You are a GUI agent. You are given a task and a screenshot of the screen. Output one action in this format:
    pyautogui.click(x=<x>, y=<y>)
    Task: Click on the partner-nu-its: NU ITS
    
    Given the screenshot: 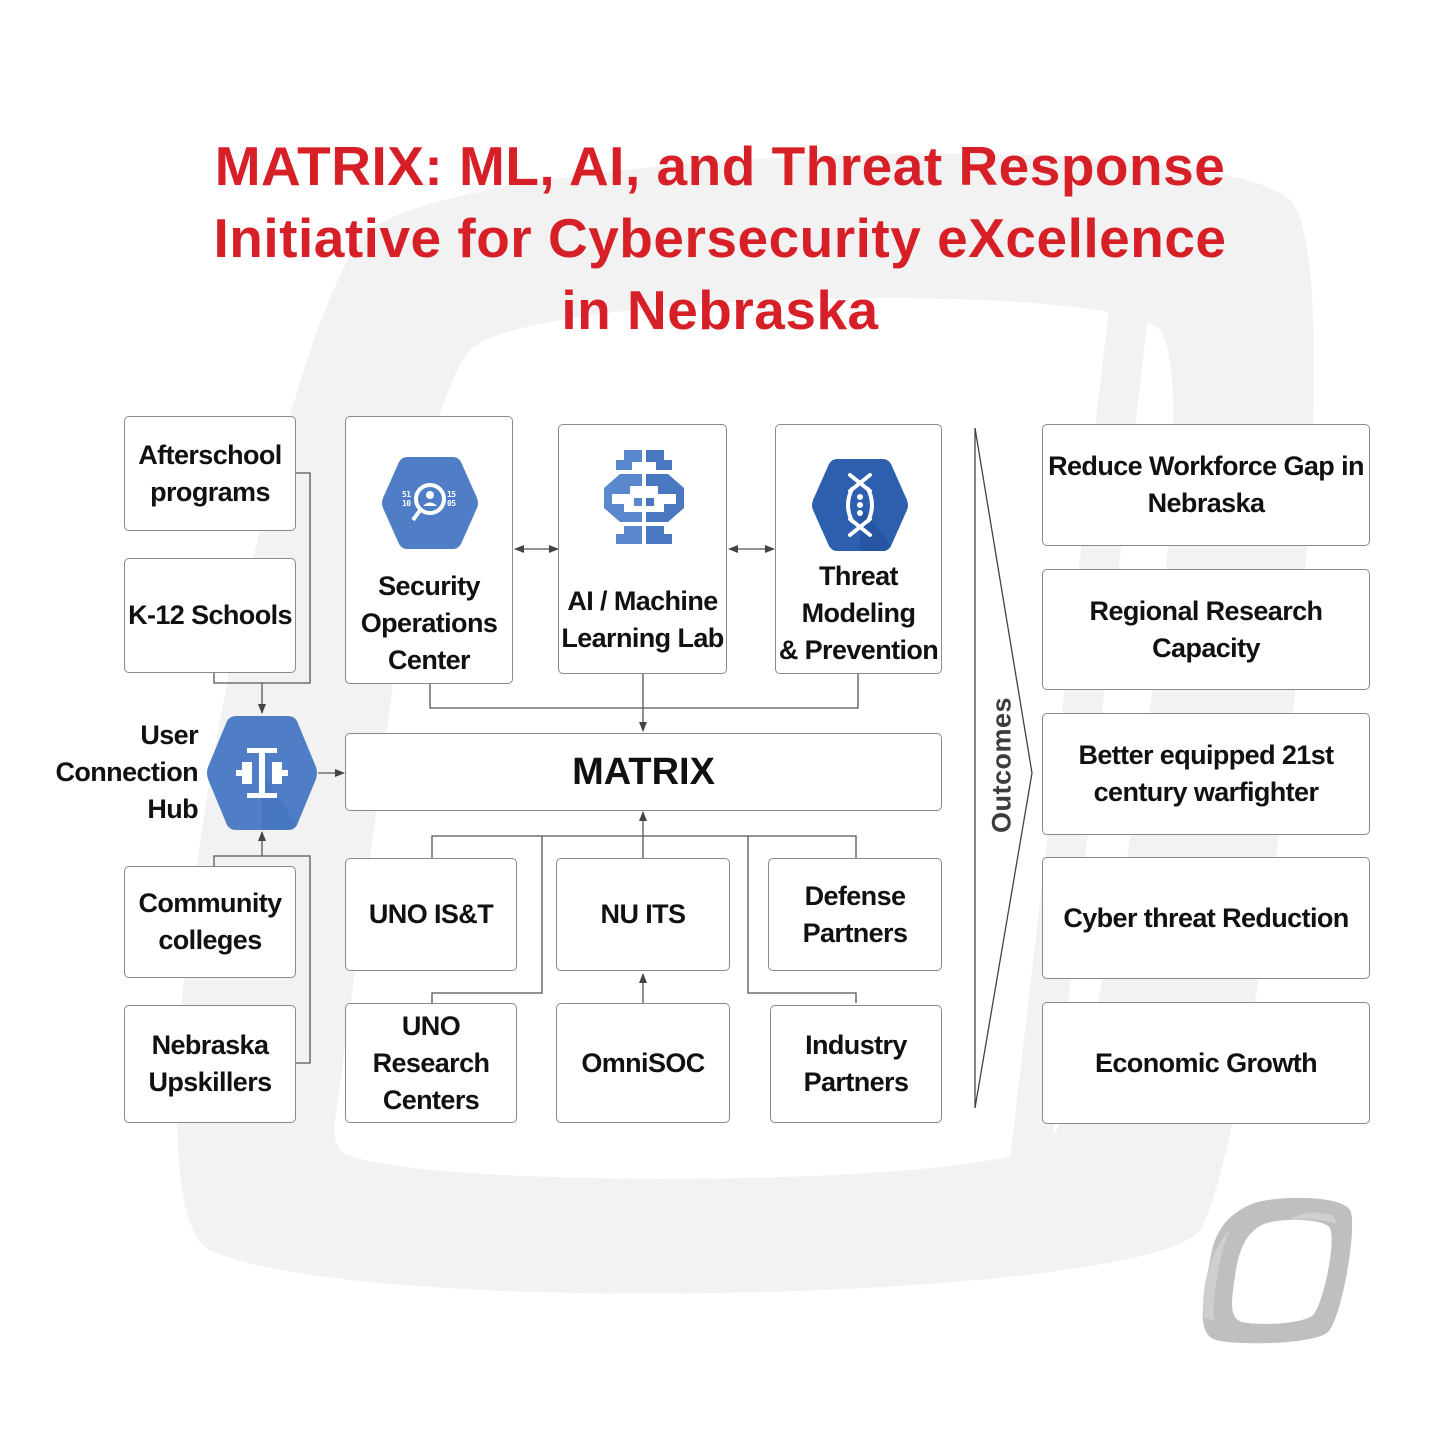 What is the action you would take?
    pyautogui.click(x=643, y=914)
    